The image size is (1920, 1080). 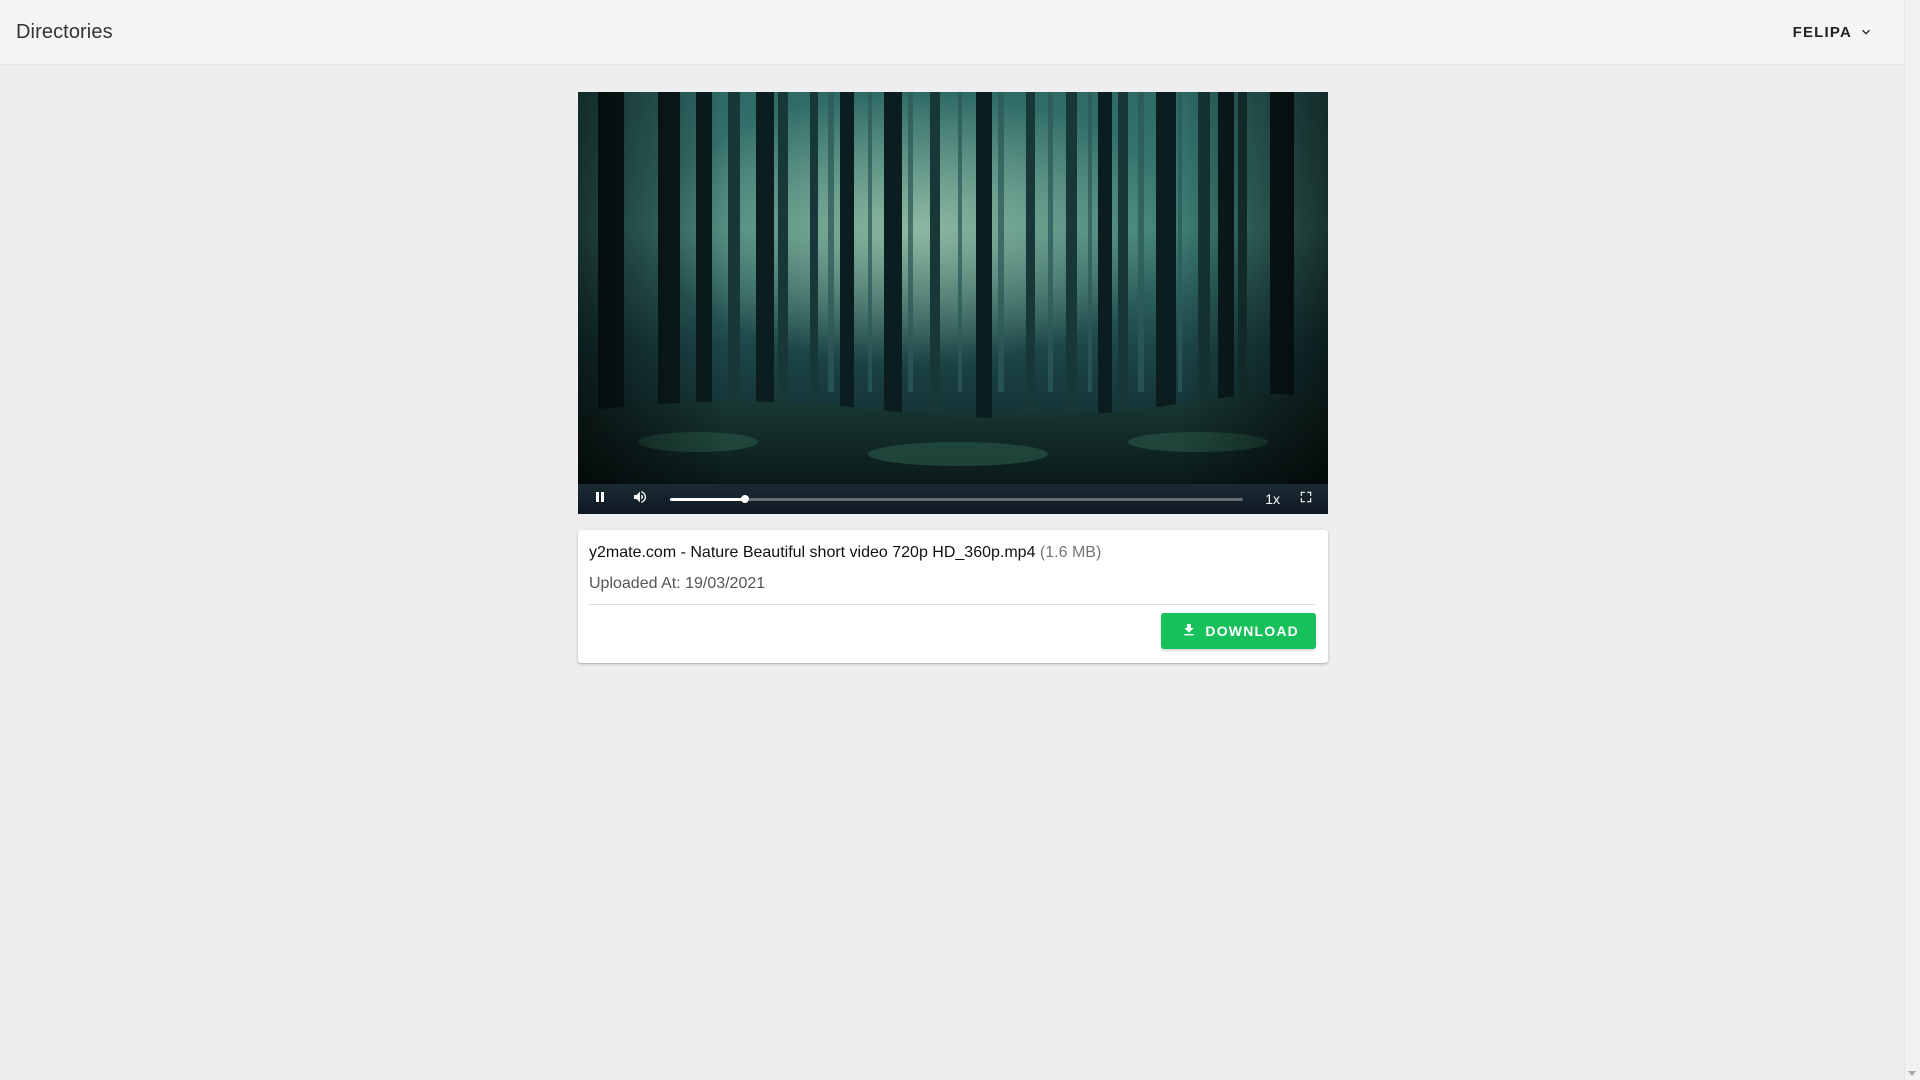 I want to click on user-menu-button: FELIPA, so click(x=1833, y=32).